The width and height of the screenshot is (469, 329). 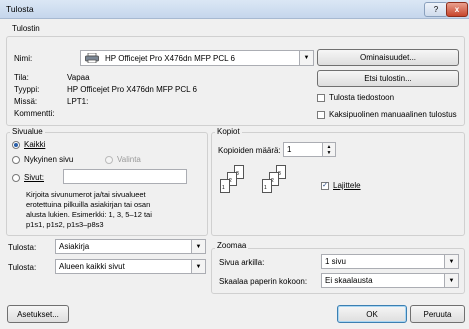 I want to click on spinner-icon: ▲ ▼, so click(x=328, y=149).